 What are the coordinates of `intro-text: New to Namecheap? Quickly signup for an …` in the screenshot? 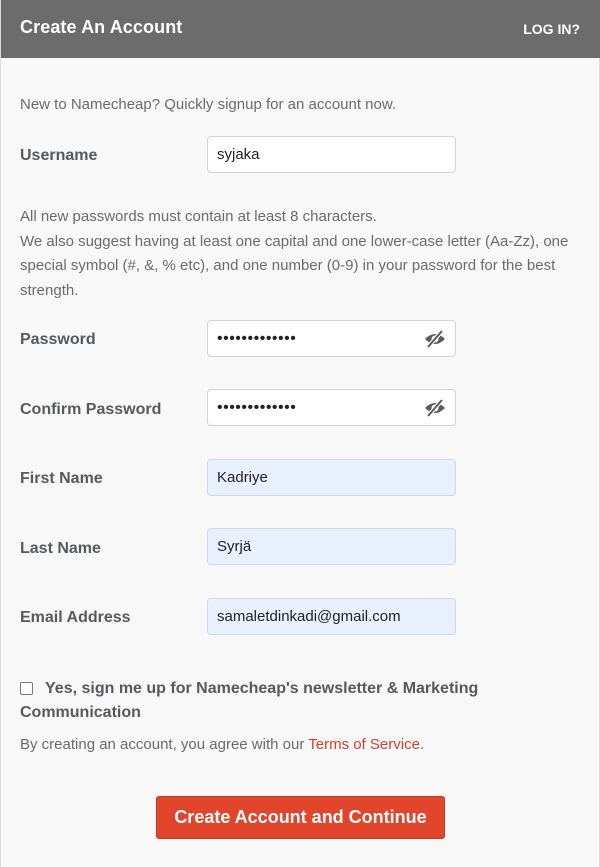 It's located at (208, 104).